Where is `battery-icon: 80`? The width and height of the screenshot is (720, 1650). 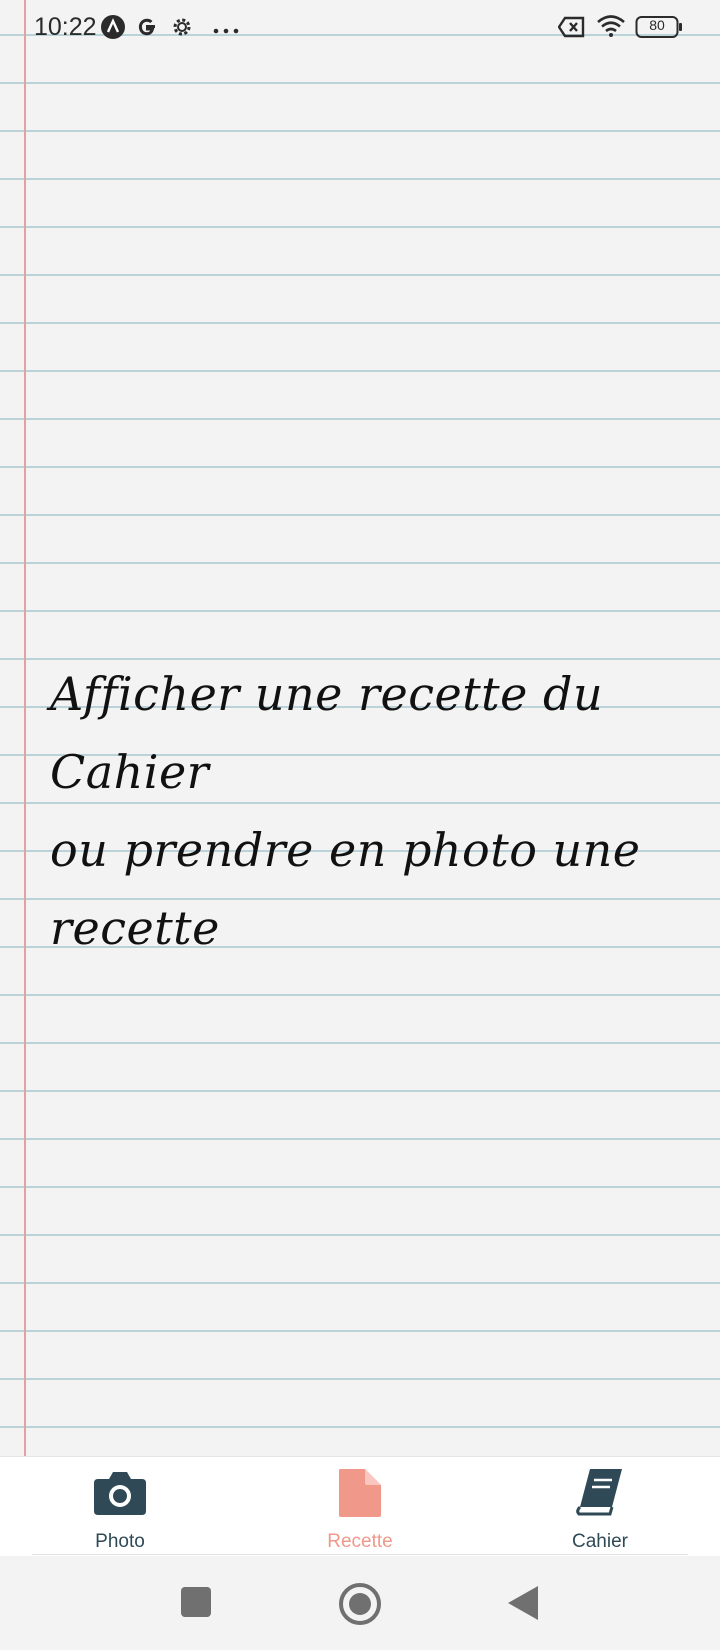 battery-icon: 80 is located at coordinates (659, 29).